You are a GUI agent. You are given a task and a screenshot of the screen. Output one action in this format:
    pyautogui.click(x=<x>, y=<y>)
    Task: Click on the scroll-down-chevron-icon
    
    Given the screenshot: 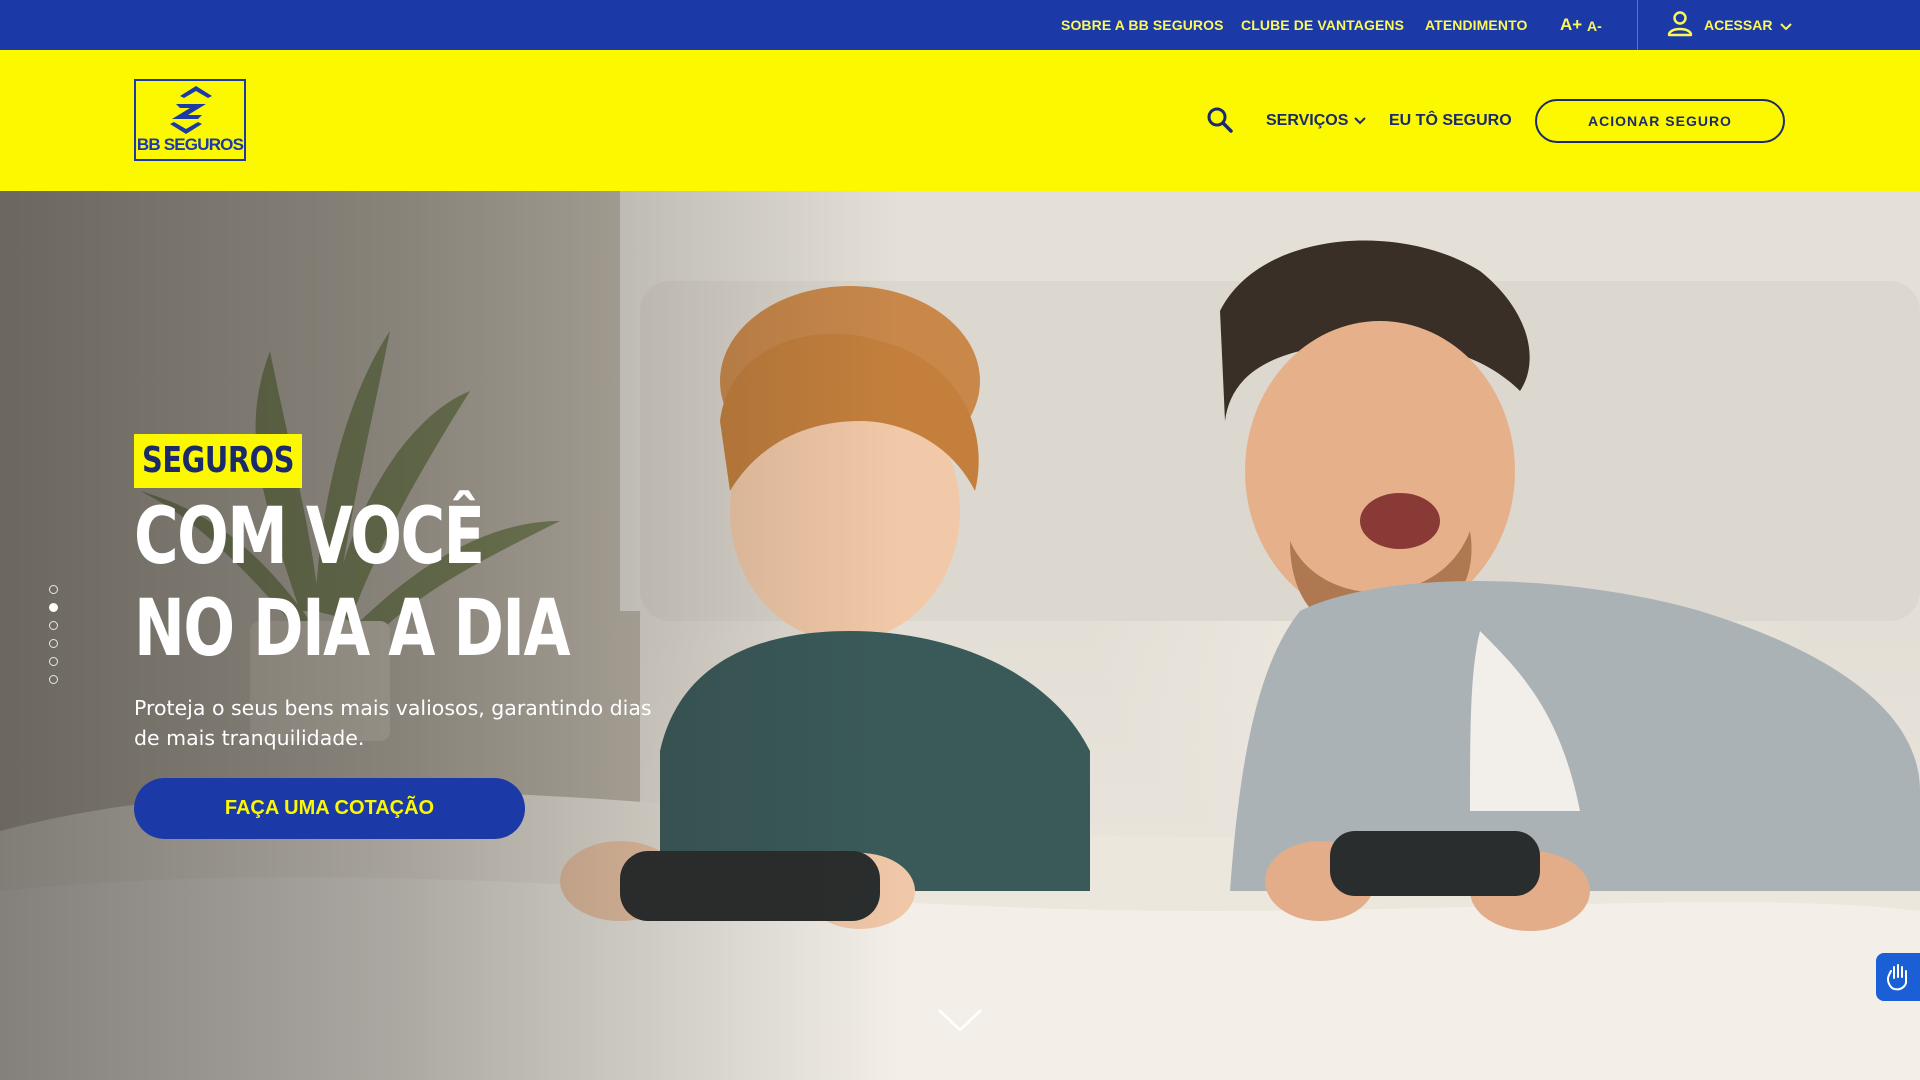 What is the action you would take?
    pyautogui.click(x=960, y=1021)
    